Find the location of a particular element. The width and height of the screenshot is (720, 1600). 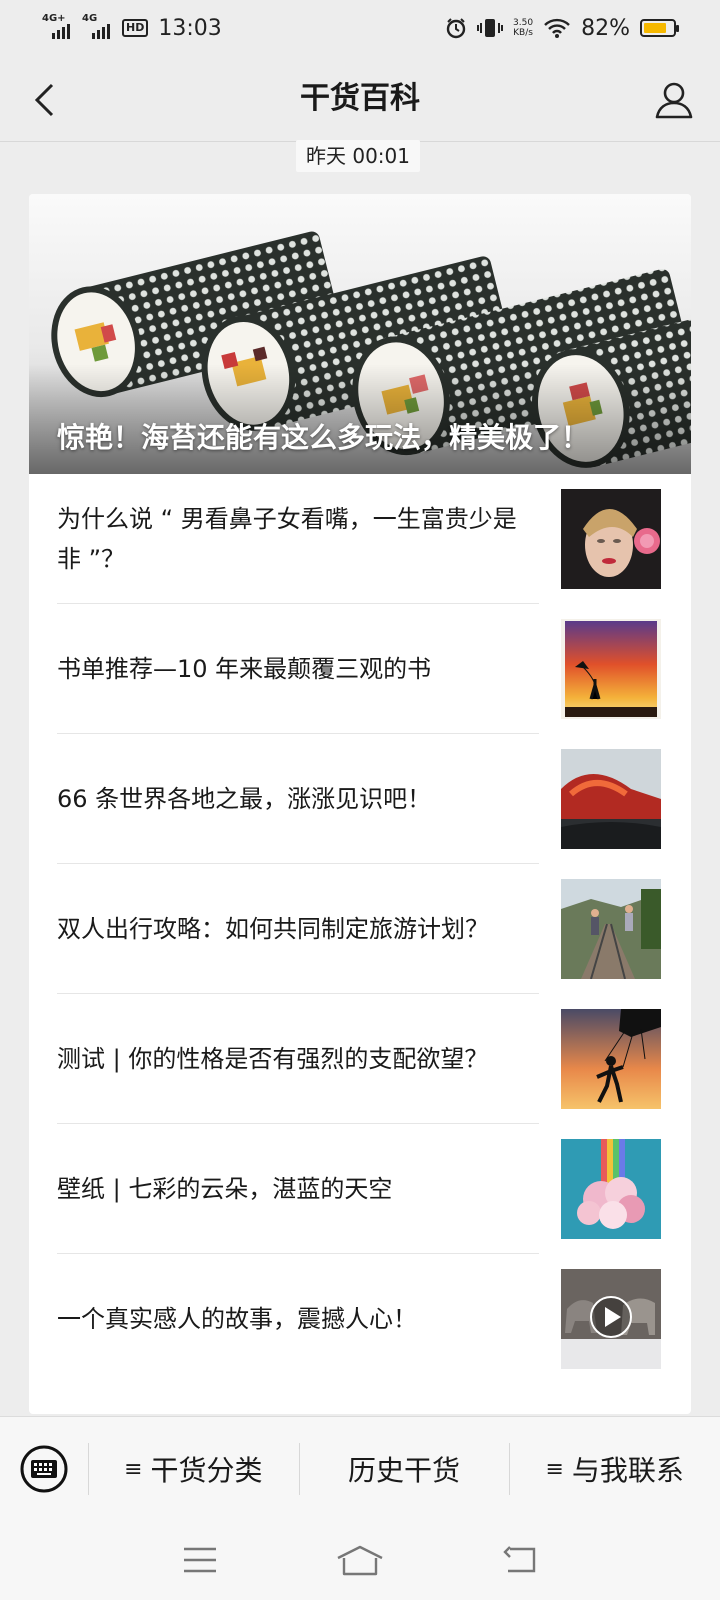

battery-icon is located at coordinates (659, 28).